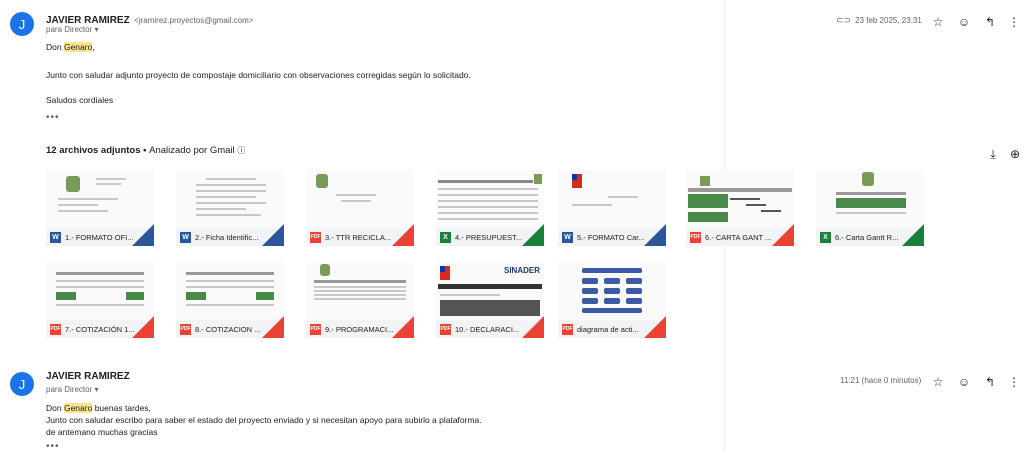 Image resolution: width=1023 pixels, height=453 pixels. What do you see at coordinates (522, 270) in the screenshot?
I see `sinader-logo: SINADER` at bounding box center [522, 270].